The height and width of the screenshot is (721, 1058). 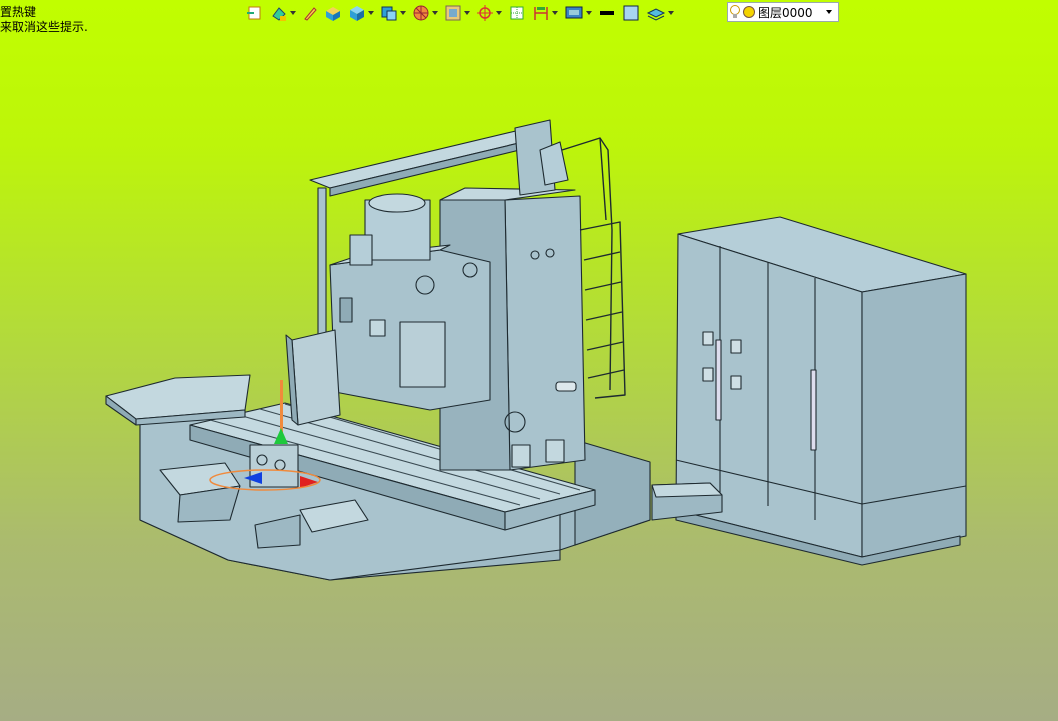 What do you see at coordinates (589, 13) in the screenshot?
I see `screen-dropdown-icon` at bounding box center [589, 13].